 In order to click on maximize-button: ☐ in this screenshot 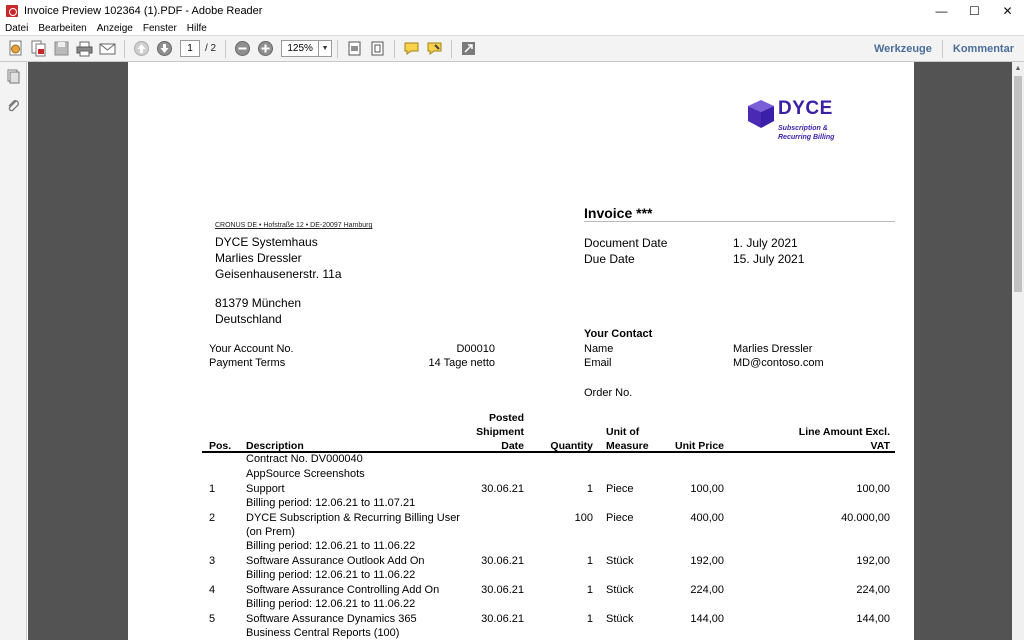, I will do `click(974, 10)`.